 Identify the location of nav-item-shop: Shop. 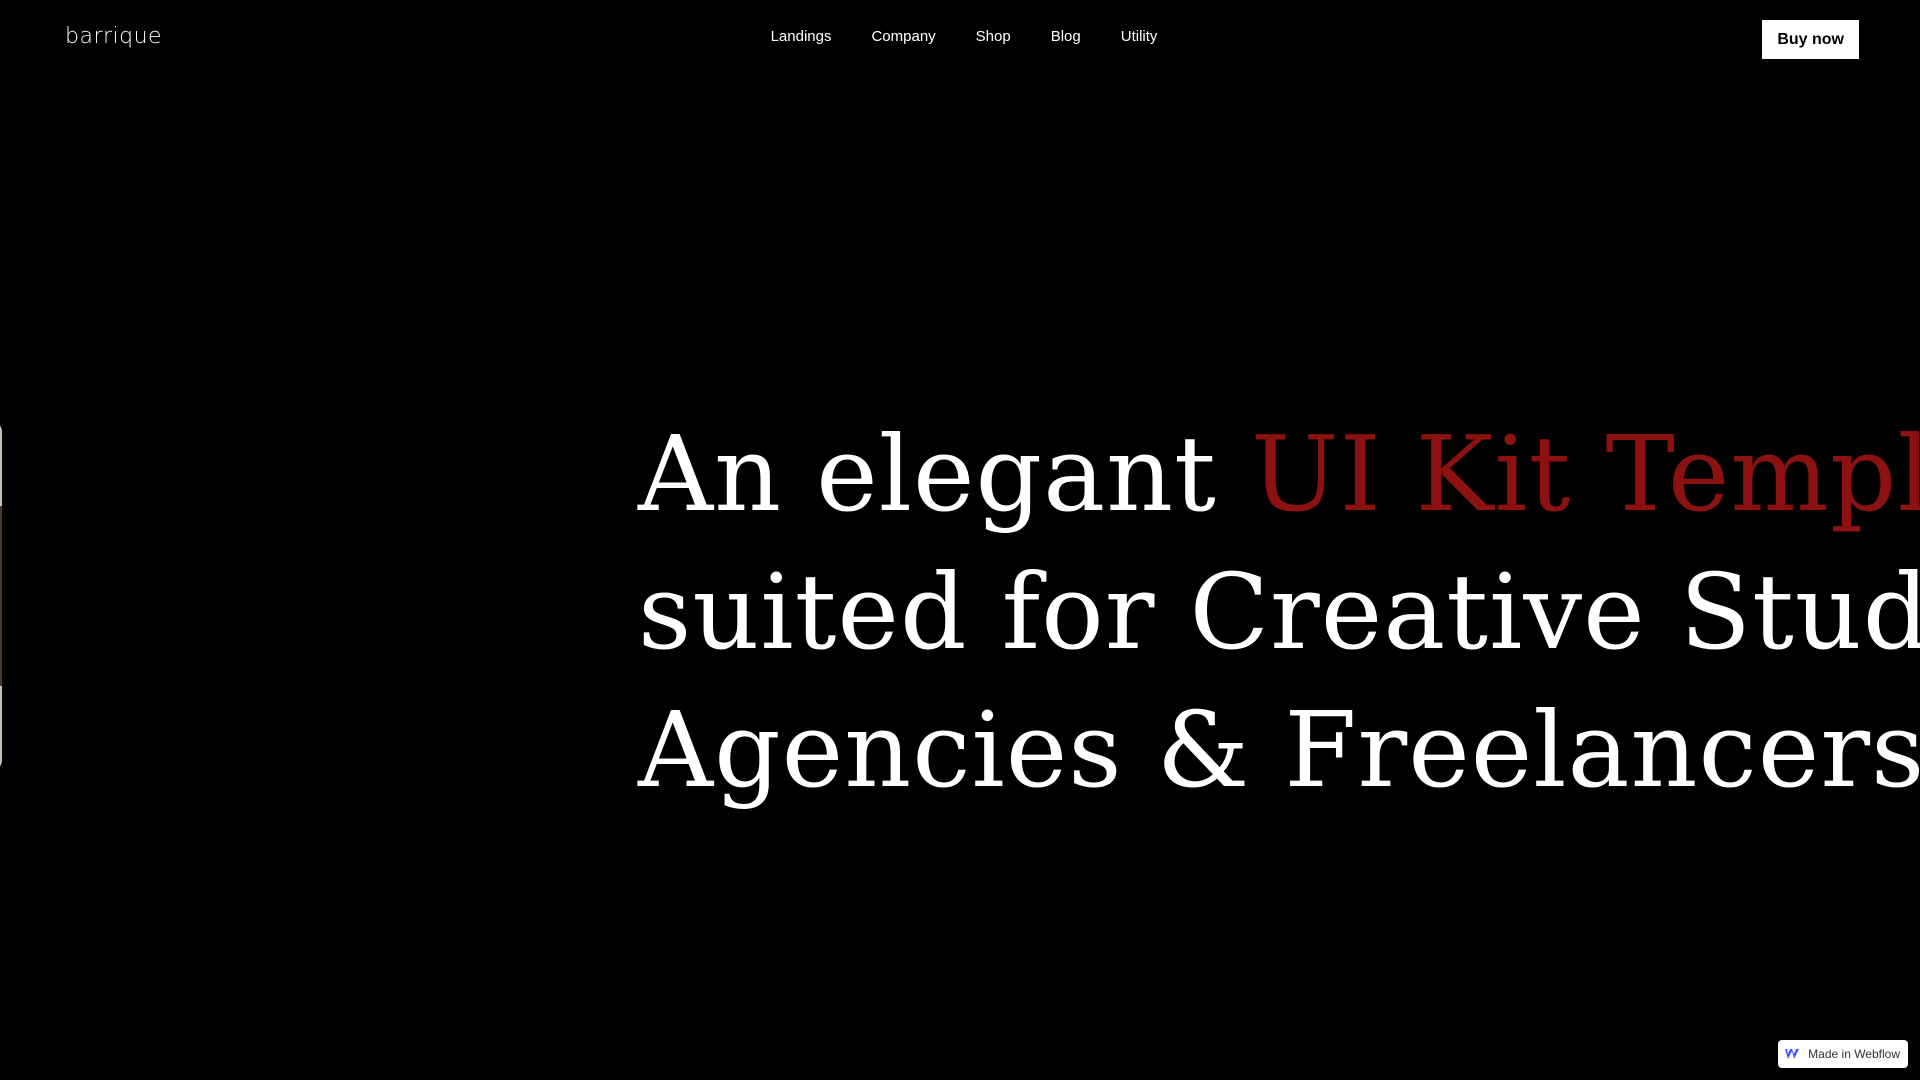
(993, 36).